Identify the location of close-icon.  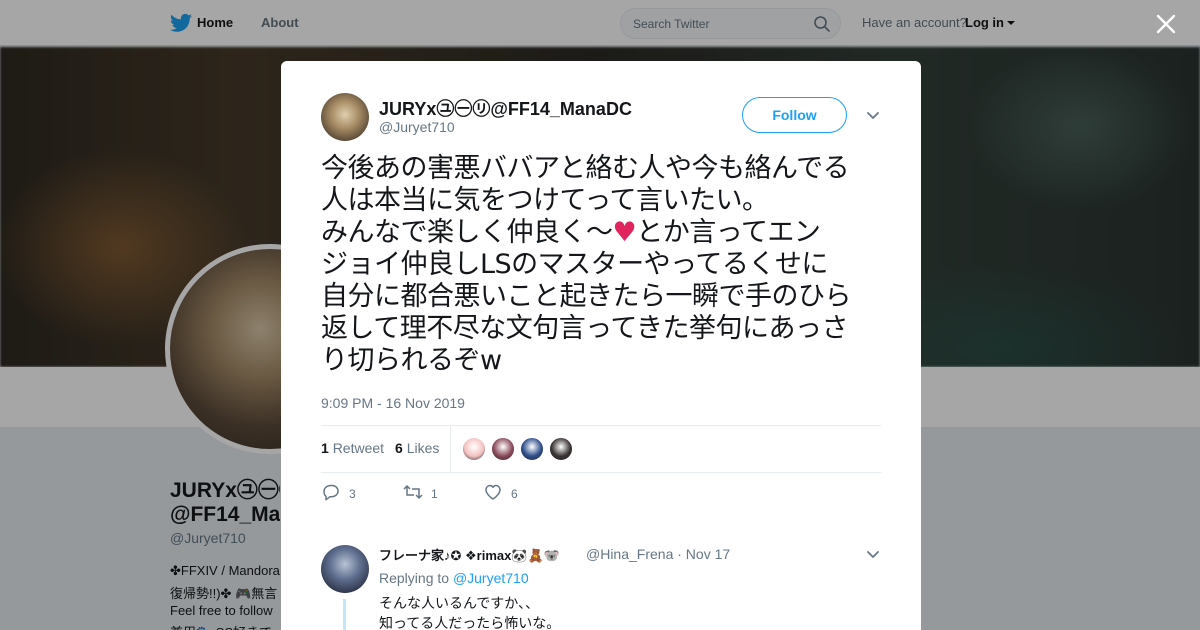
(1166, 24).